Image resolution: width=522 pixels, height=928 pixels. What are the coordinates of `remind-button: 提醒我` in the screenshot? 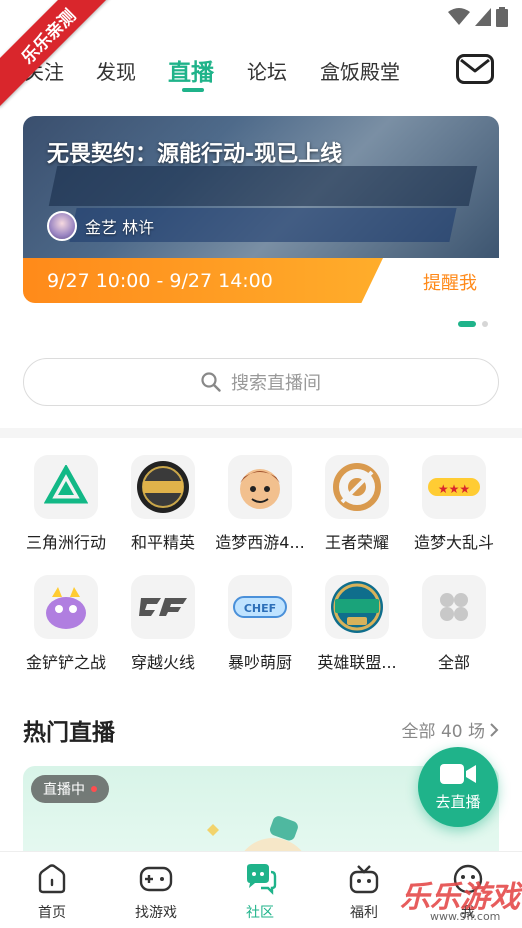 It's located at (450, 282).